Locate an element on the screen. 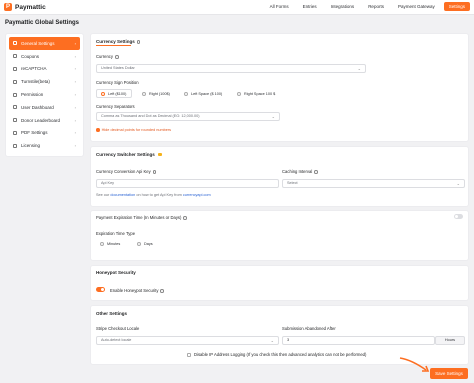 The height and width of the screenshot is (383, 474). honeypot-toggle-label: Enable Honeypot Security is located at coordinates (137, 290).